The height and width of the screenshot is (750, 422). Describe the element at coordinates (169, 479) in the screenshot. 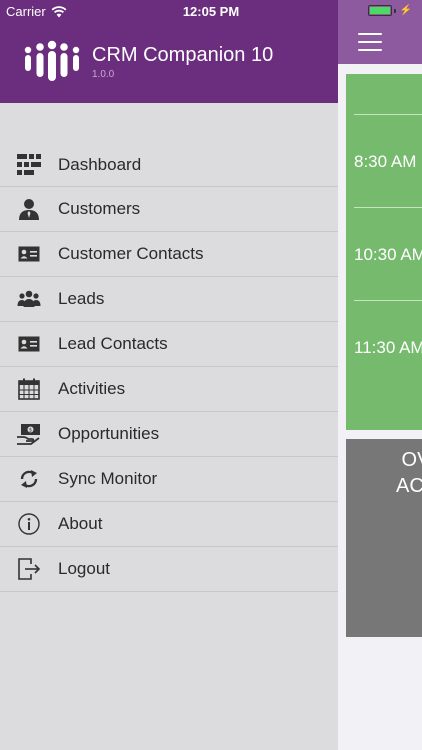

I see `menu-item-sync-monitor: Sync Monitor` at that location.